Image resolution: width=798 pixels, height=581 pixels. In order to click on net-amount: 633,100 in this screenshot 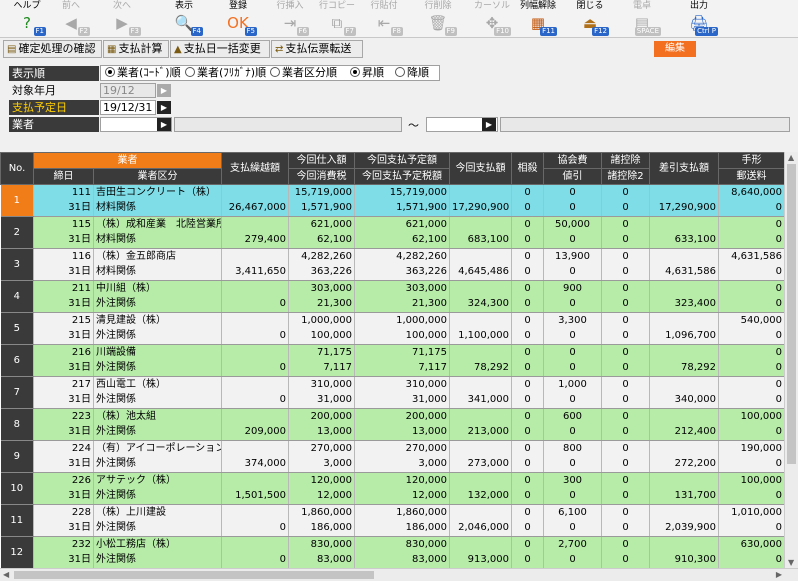, I will do `click(684, 240)`.